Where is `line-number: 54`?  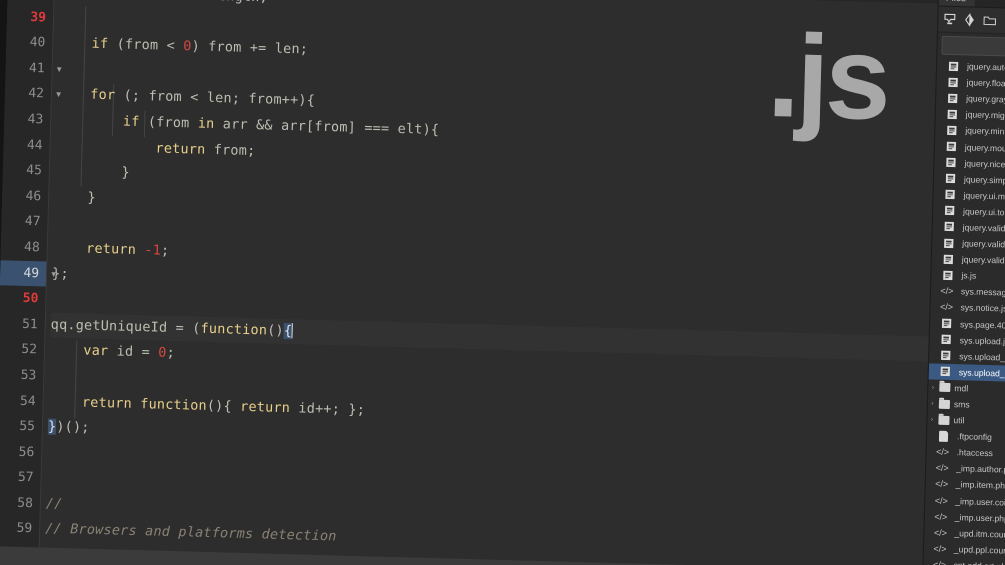
line-number: 54 is located at coordinates (21, 401).